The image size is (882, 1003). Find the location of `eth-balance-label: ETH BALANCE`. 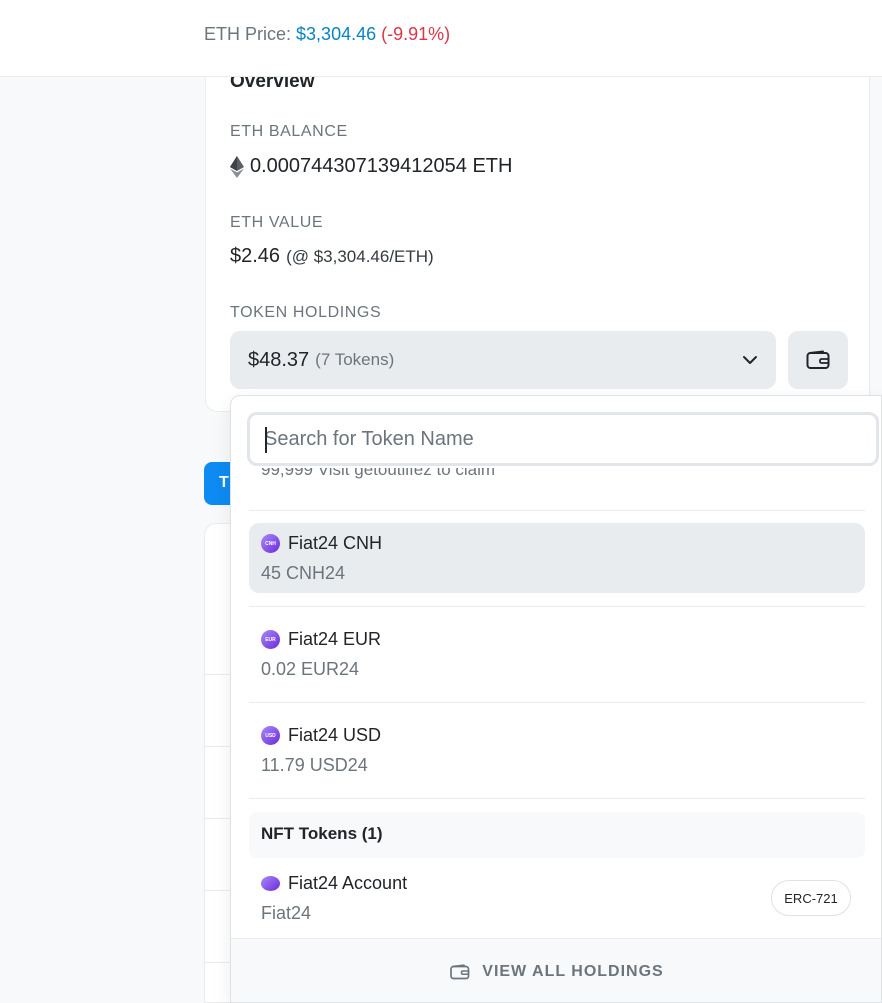

eth-balance-label: ETH BALANCE is located at coordinates (289, 131).